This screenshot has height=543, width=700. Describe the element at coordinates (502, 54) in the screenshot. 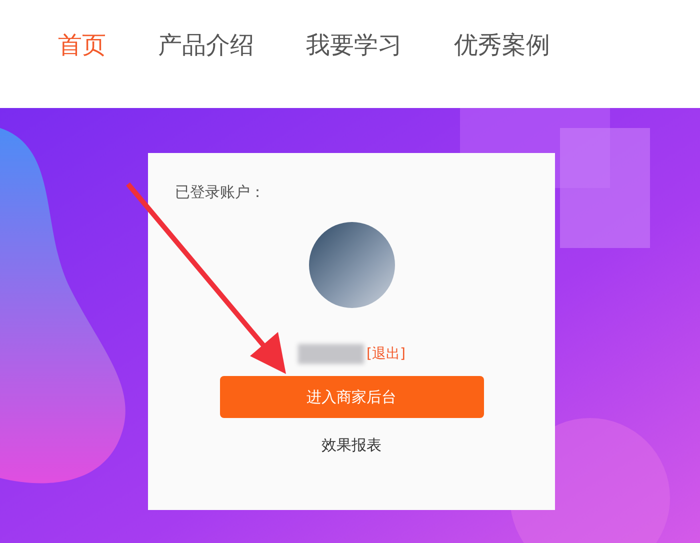

I see `nav-link: 优秀案例` at that location.